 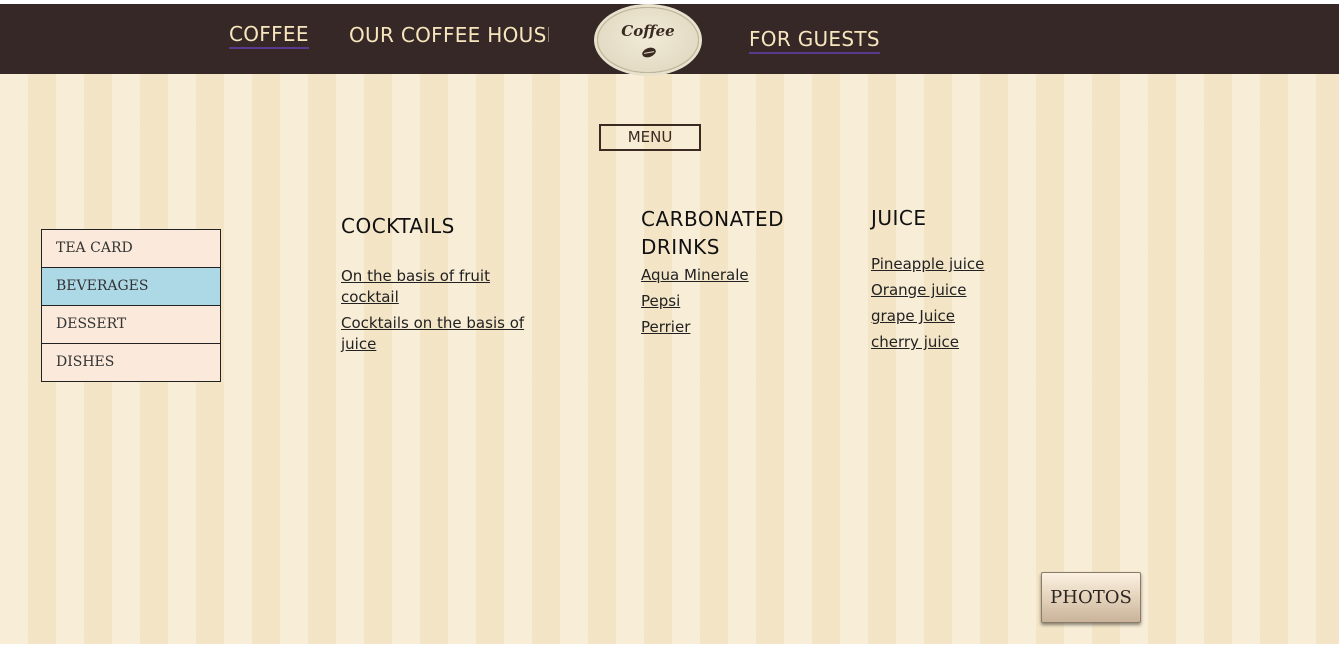 I want to click on nav-link-for-guests-label: FOR GUESTS, so click(x=814, y=39).